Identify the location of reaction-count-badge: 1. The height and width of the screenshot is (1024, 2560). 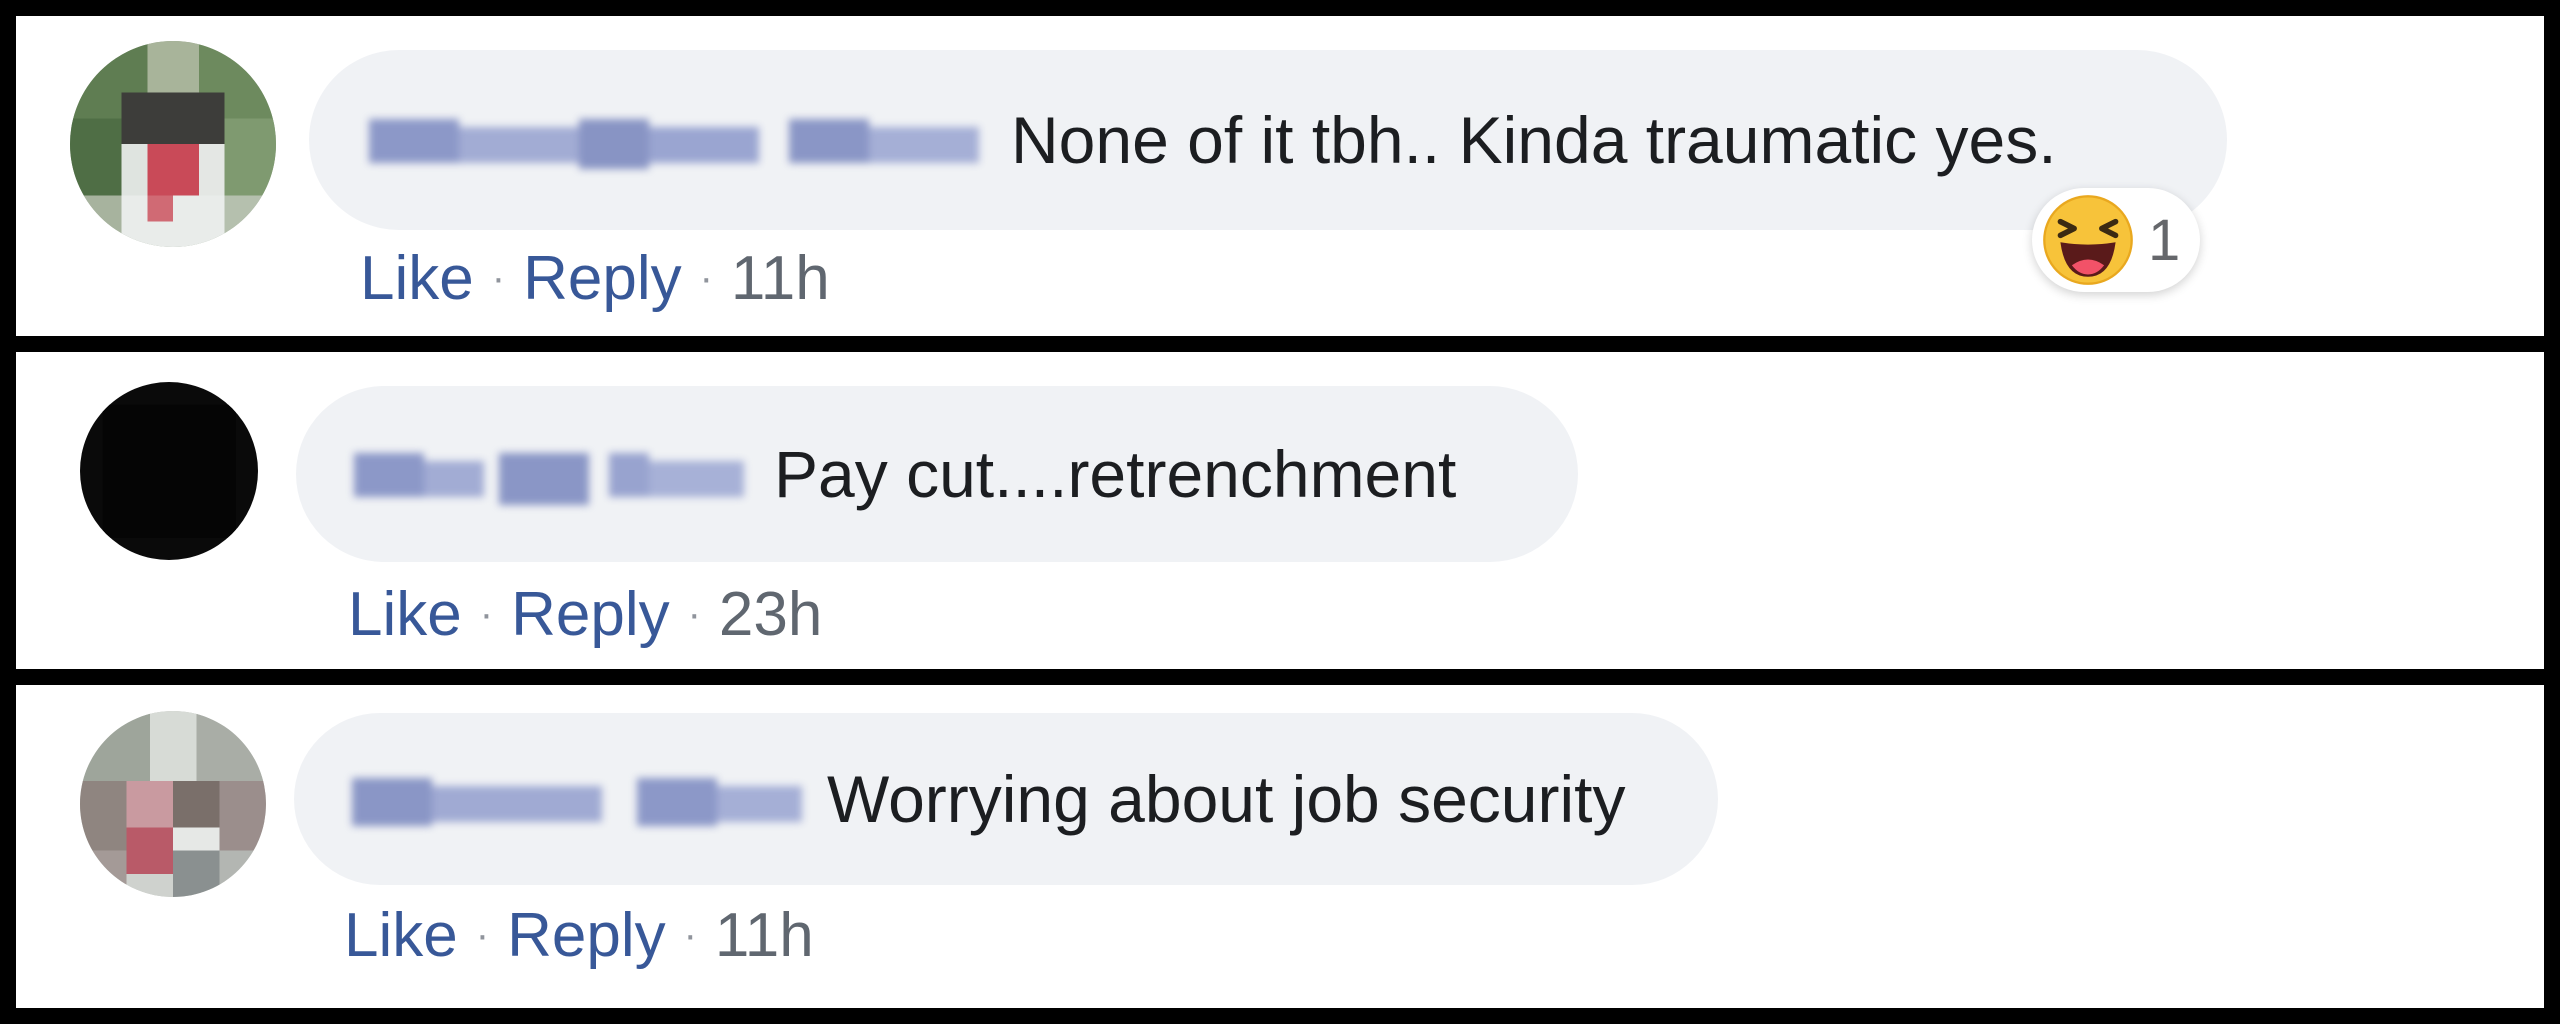
(2116, 240).